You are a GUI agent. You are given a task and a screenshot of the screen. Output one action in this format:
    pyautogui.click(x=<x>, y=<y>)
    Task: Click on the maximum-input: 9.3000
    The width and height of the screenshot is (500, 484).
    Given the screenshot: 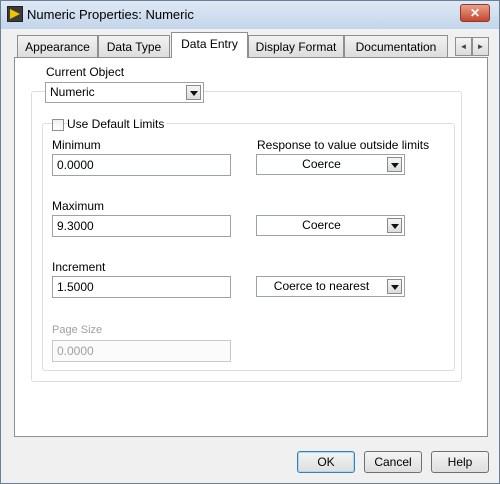 What is the action you would take?
    pyautogui.click(x=141, y=226)
    